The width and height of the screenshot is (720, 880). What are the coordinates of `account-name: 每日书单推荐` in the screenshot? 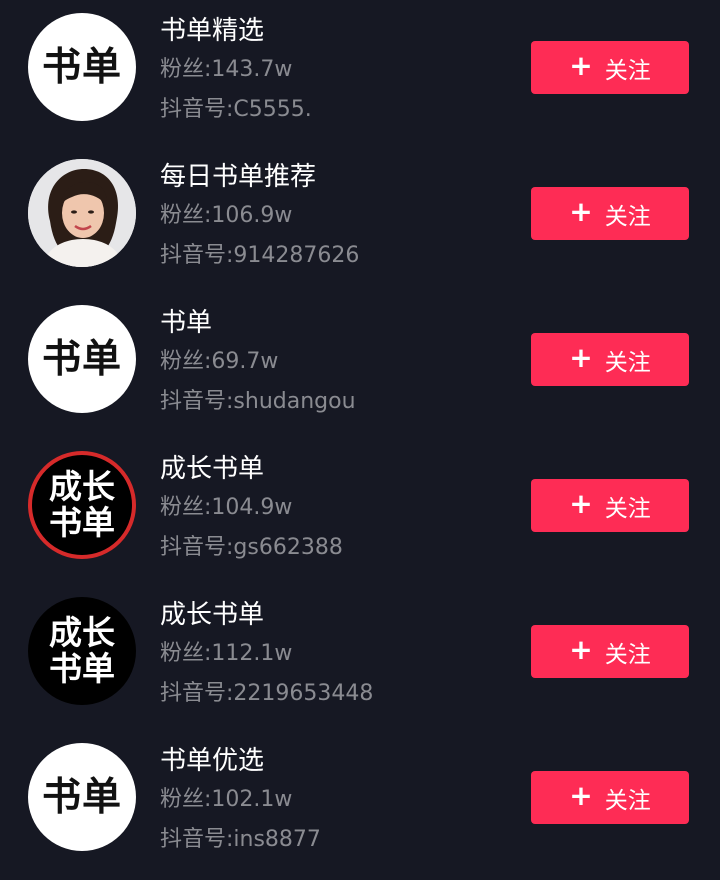 It's located at (238, 177).